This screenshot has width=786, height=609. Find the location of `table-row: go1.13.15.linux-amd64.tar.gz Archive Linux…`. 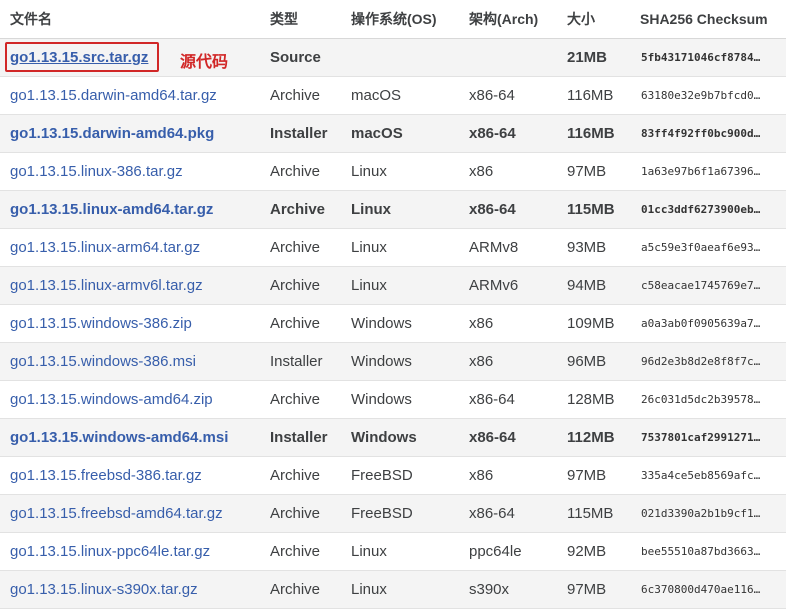

table-row: go1.13.15.linux-amd64.tar.gz Archive Linux… is located at coordinates (393, 209).